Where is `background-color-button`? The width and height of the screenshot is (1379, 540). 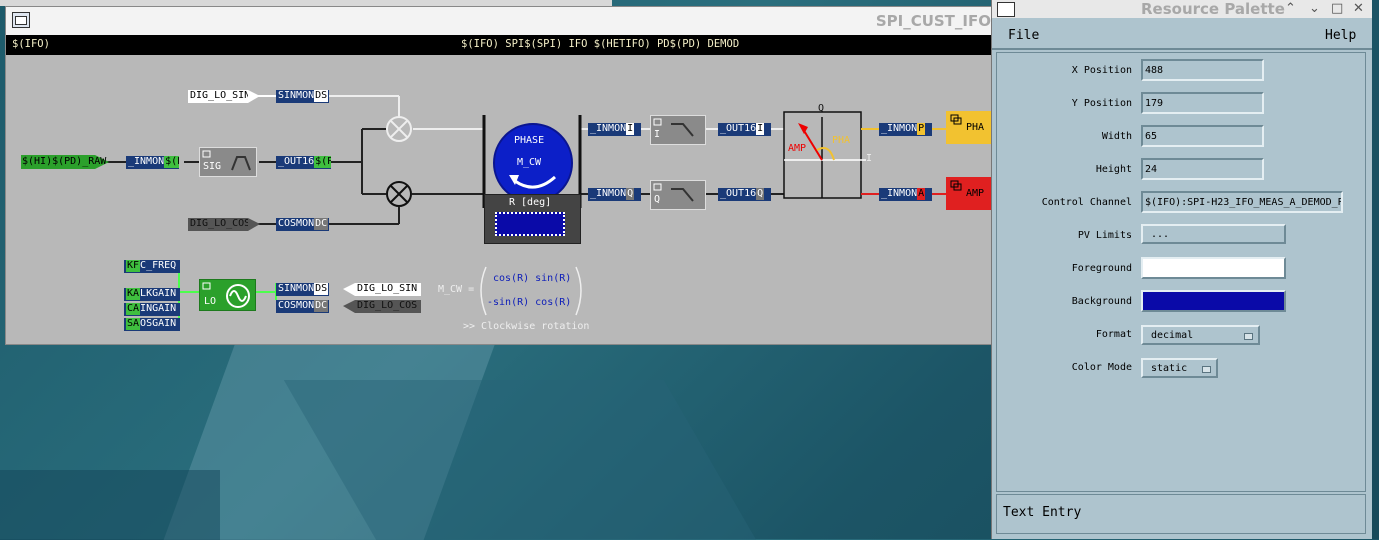 background-color-button is located at coordinates (1213, 301).